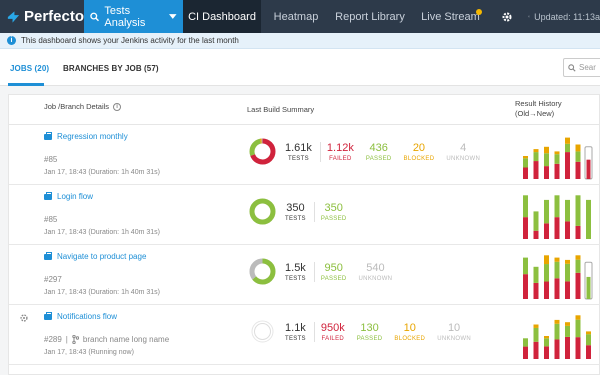  I want to click on stat-value: 350, so click(333, 208).